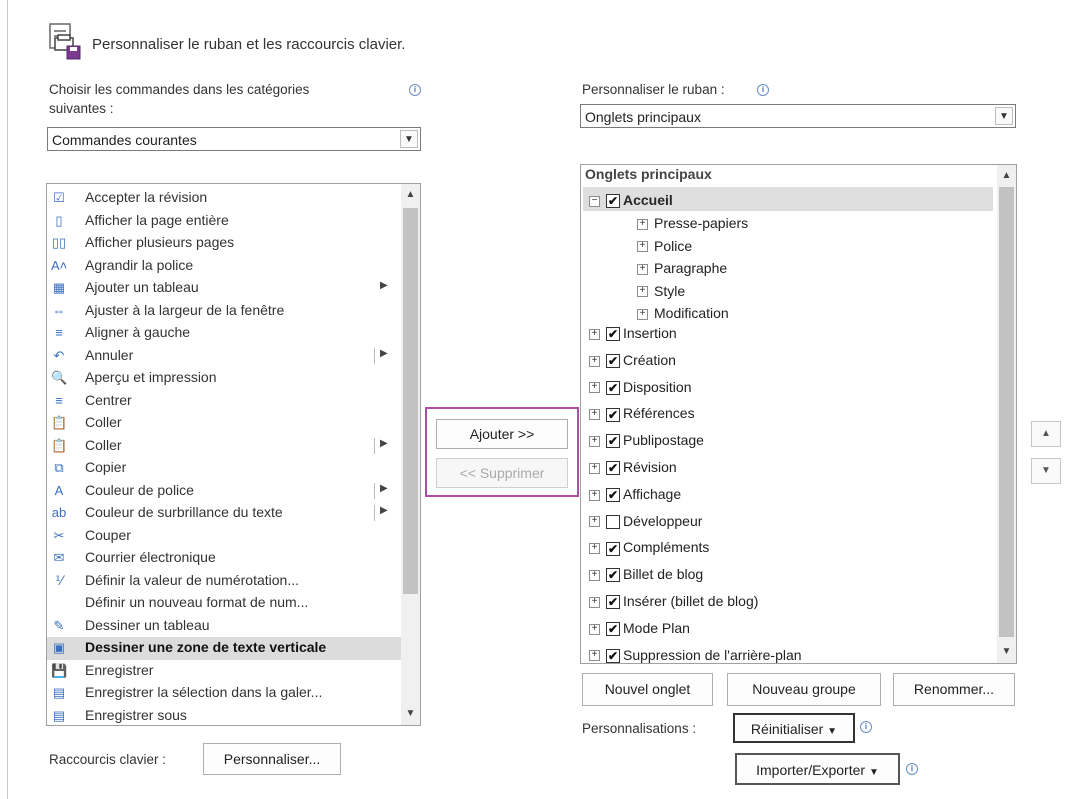  I want to click on accueil-checkbox: ✔, so click(613, 201).